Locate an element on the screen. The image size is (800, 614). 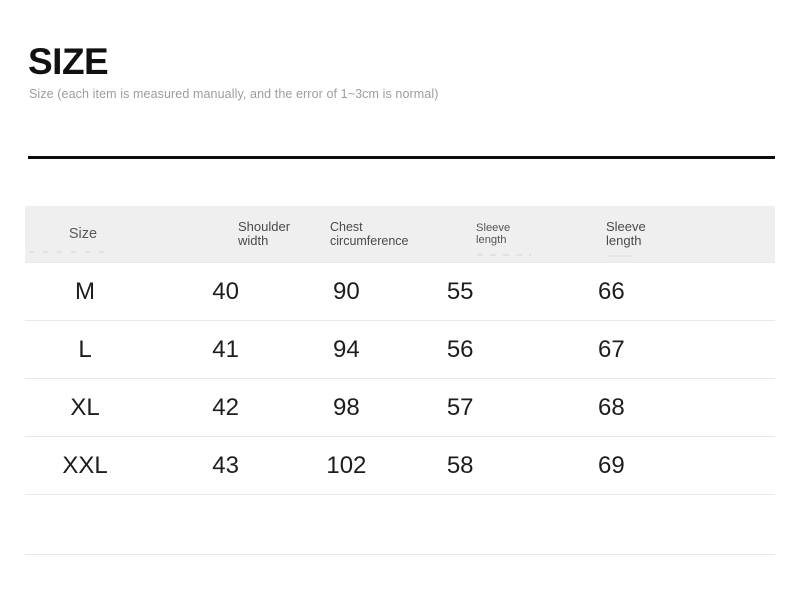
column-header-shoulder-width: Shoulder width is located at coordinates (245, 234).